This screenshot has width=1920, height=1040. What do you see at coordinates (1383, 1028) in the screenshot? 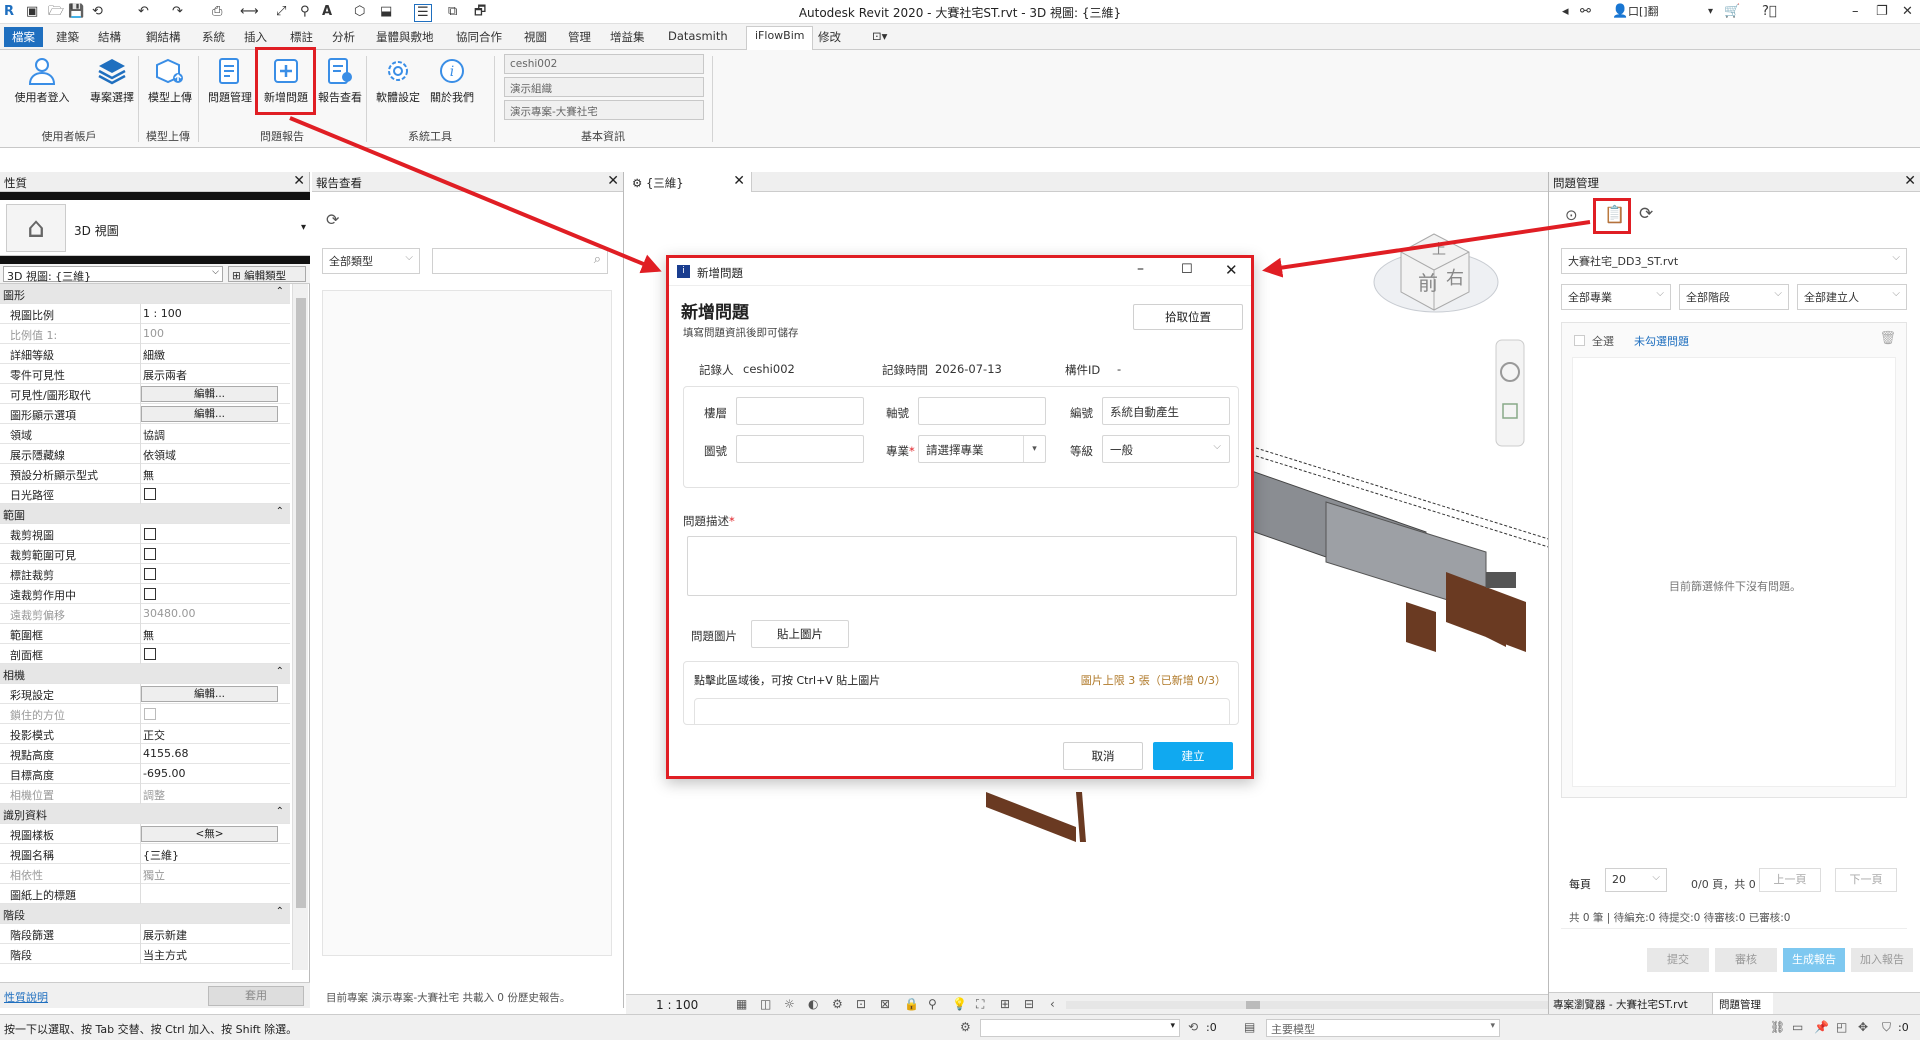
I see `design-option-select: 主要模型 ▾` at bounding box center [1383, 1028].